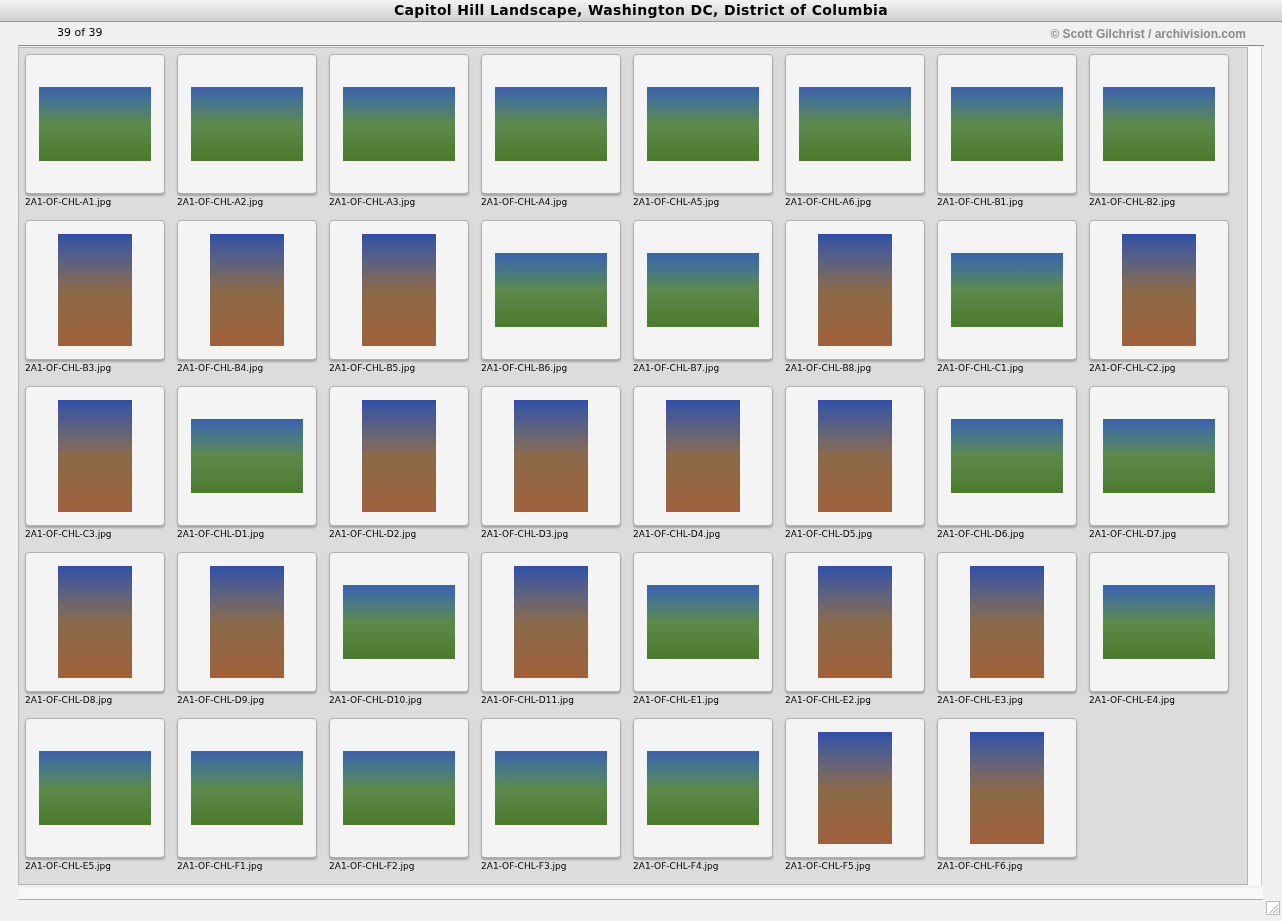 This screenshot has height=921, width=1282. Describe the element at coordinates (676, 368) in the screenshot. I see `file-name: 2A1-OF-CHL-B7.jpg` at that location.